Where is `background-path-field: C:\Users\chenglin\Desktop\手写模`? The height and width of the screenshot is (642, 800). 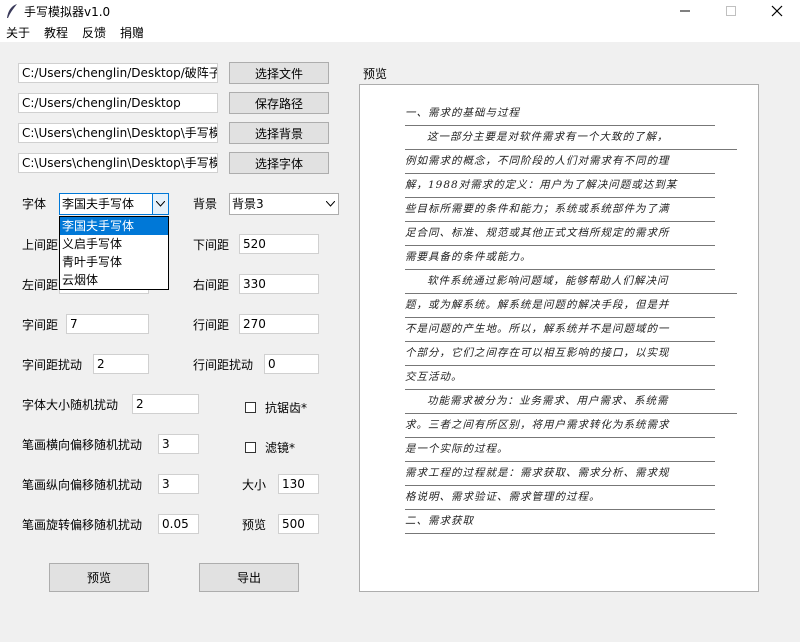 background-path-field: C:\Users\chenglin\Desktop\手写模 is located at coordinates (118, 133).